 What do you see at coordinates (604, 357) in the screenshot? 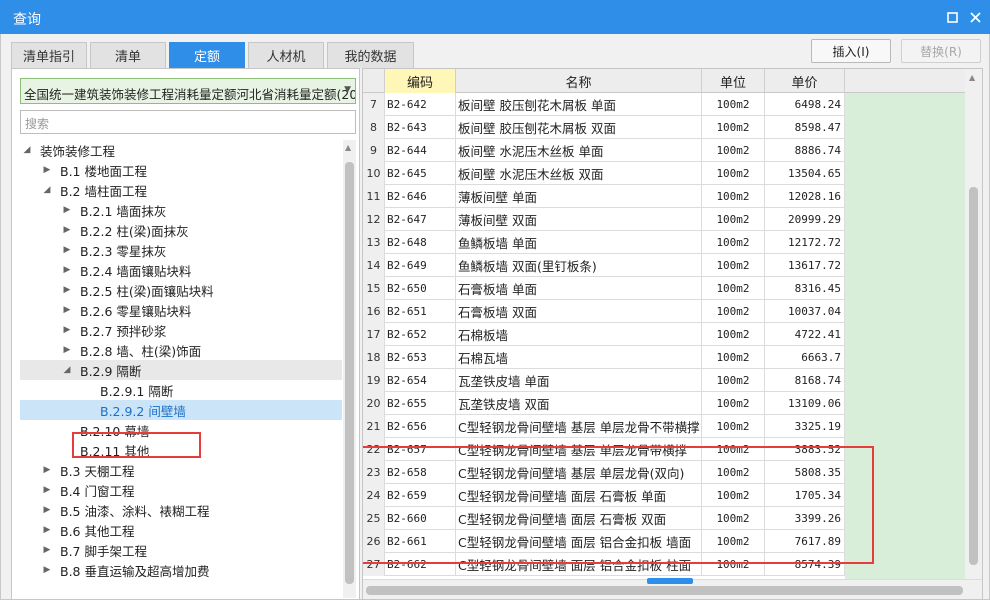
I see `table-row: 18 B2-653 石棉瓦墙 100m2 6663.7` at bounding box center [604, 357].